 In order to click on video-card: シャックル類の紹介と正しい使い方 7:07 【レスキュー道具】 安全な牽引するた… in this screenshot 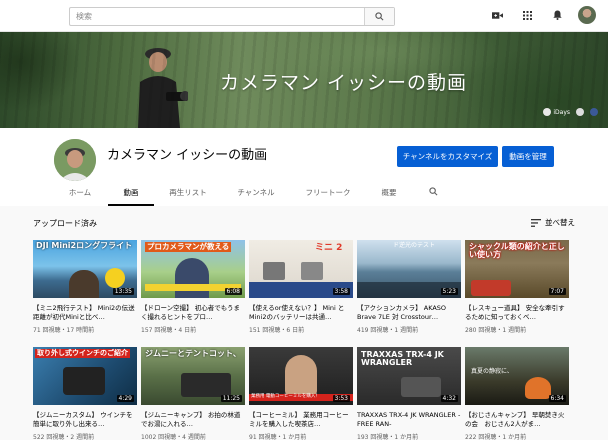, I will do `click(517, 287)`.